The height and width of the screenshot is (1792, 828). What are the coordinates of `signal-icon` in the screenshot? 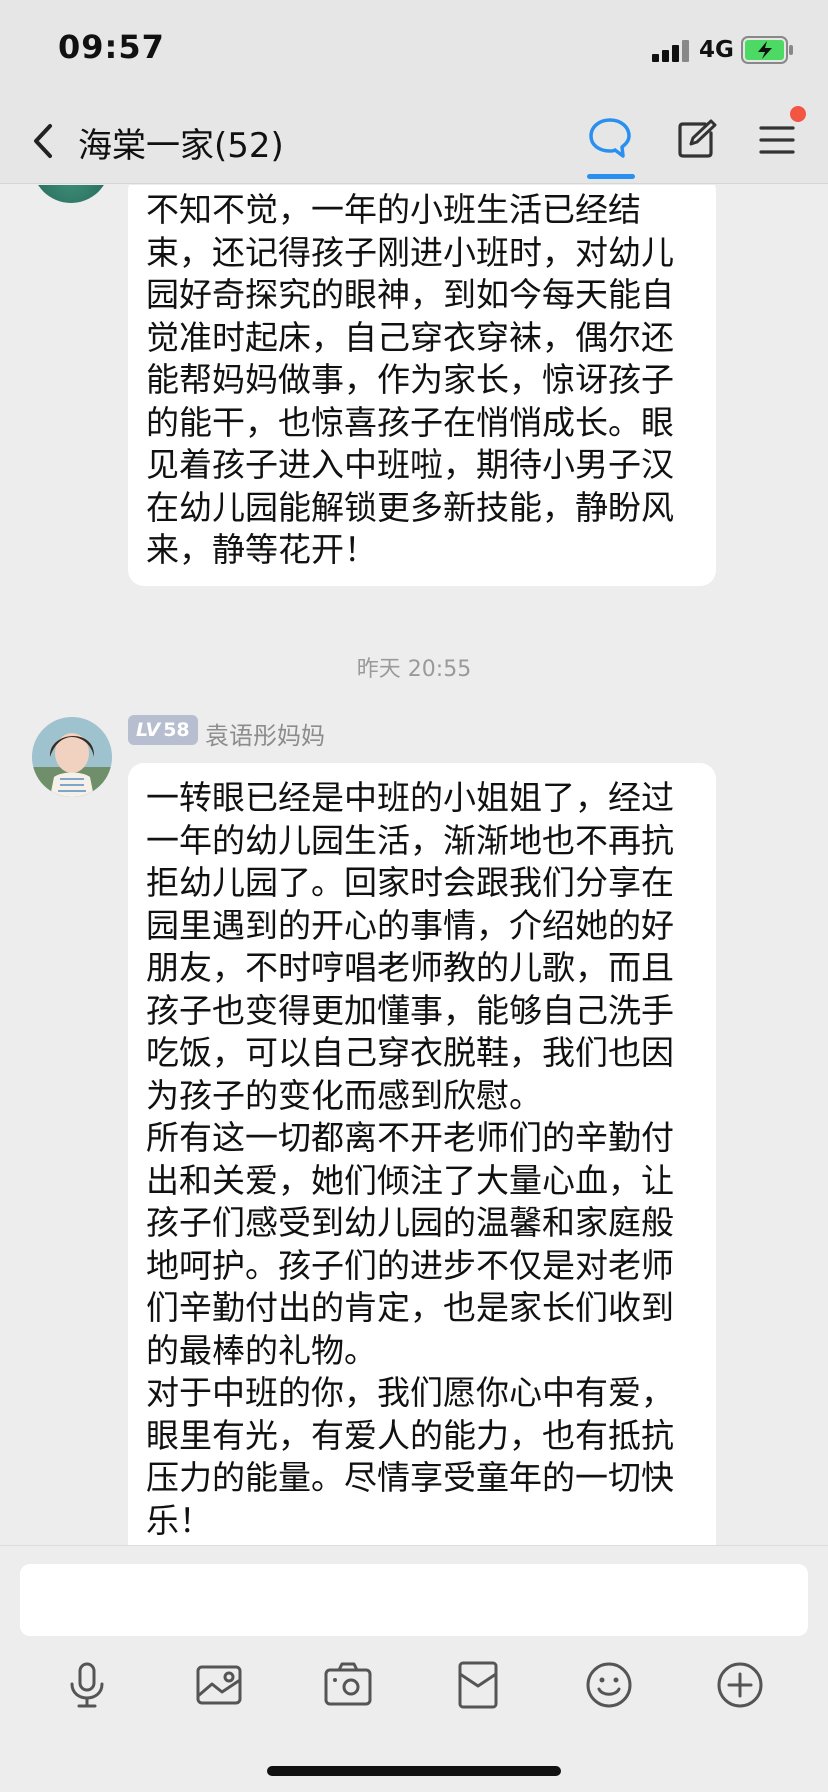 It's located at (672, 50).